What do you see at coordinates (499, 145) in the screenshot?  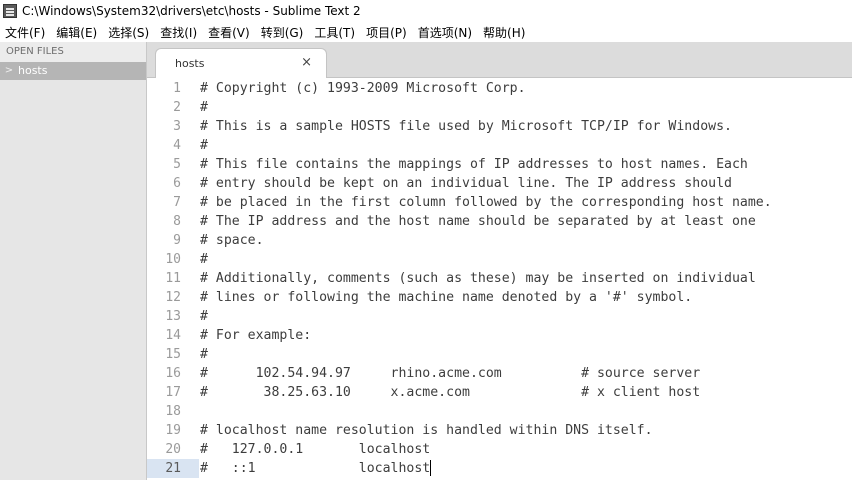 I see `code-line: 4 #` at bounding box center [499, 145].